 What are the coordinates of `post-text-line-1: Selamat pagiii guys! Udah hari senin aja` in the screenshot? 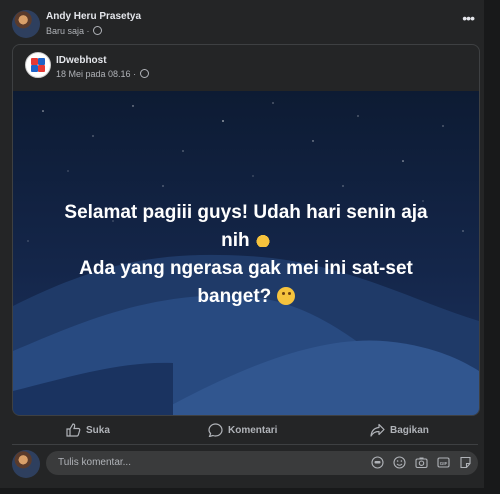 It's located at (246, 212).